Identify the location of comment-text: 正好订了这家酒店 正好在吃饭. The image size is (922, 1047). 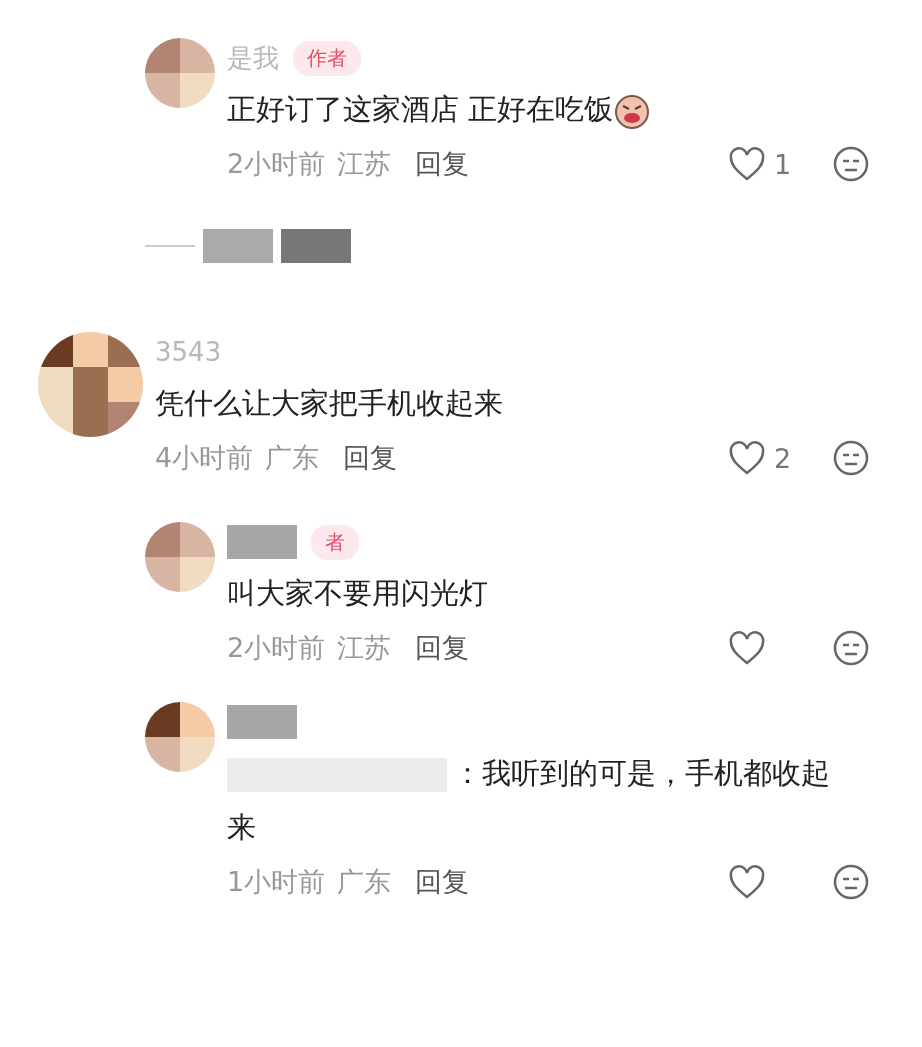
(420, 109).